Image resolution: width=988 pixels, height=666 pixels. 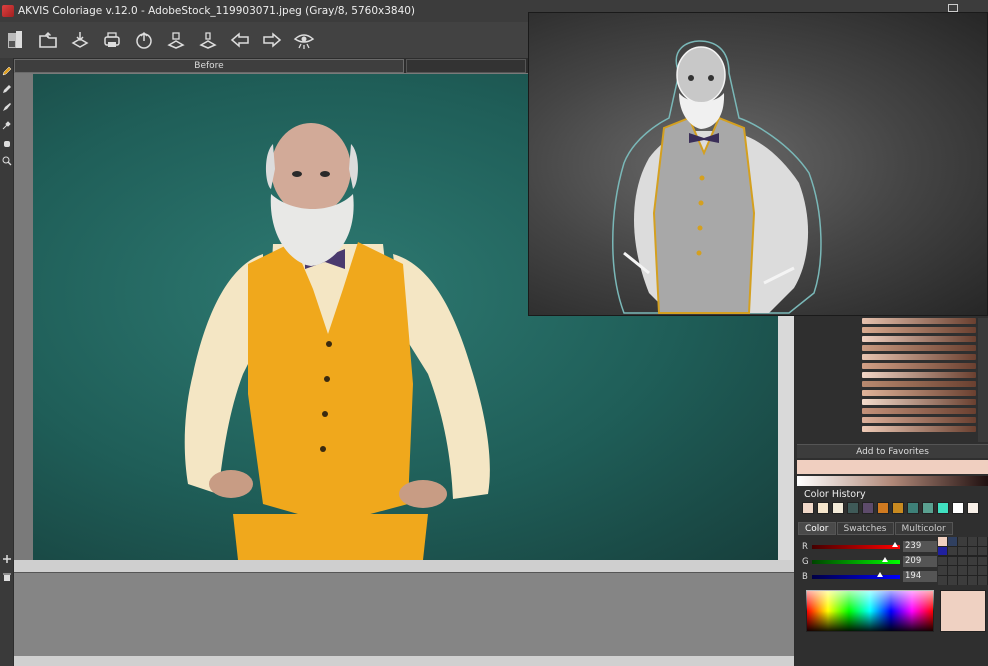 I want to click on preview-button, so click(x=304, y=40).